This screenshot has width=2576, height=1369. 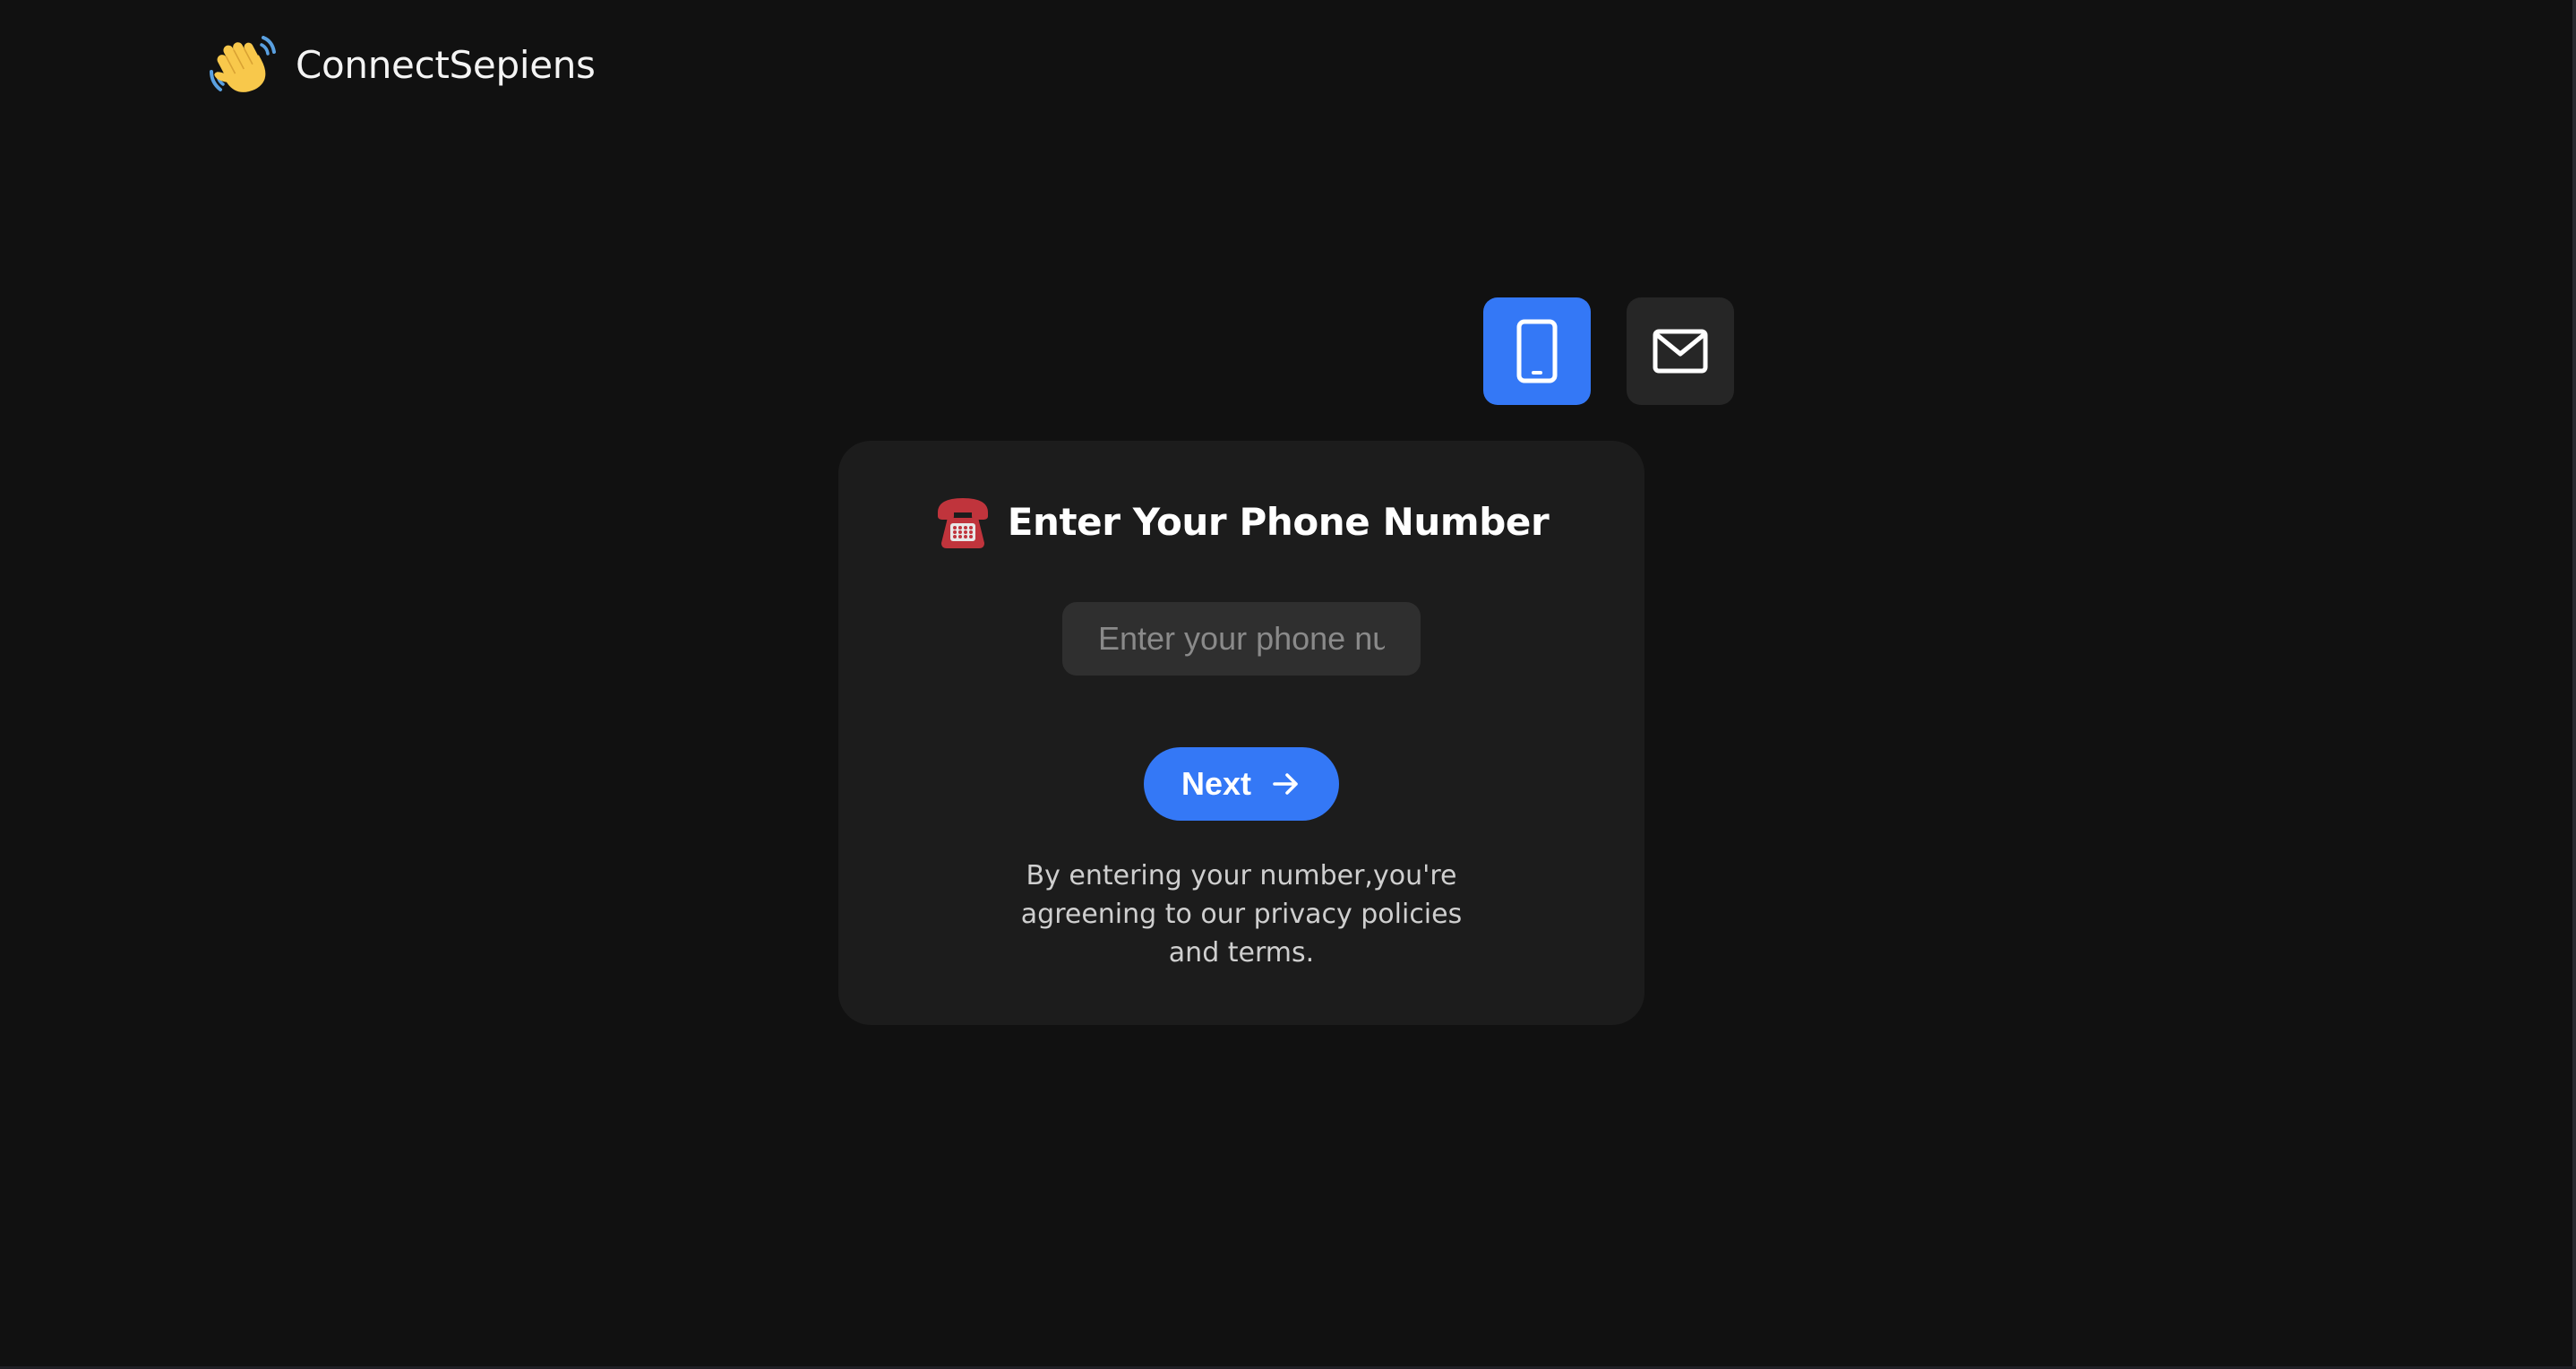 I want to click on brand-name: ConnectSepiens, so click(x=446, y=64).